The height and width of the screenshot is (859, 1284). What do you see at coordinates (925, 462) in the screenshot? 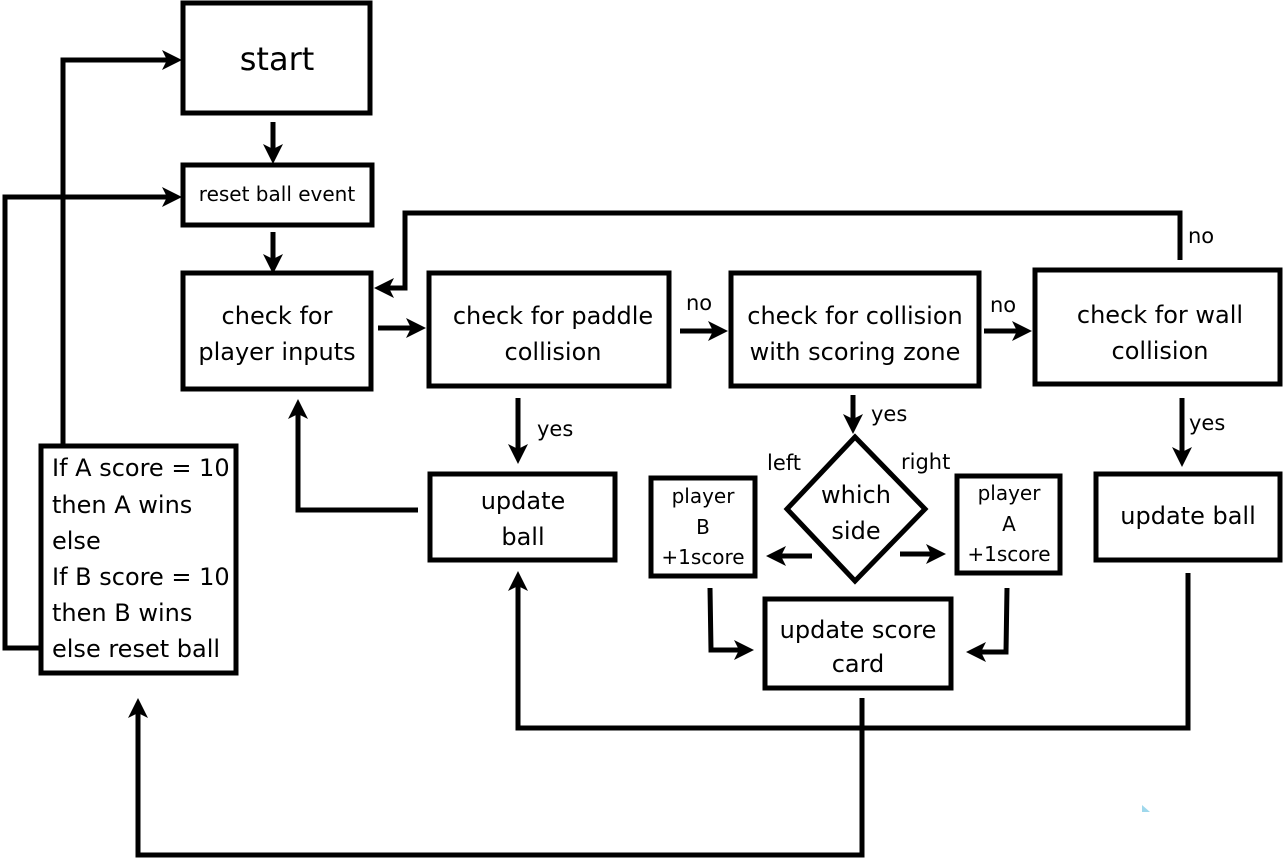
I see `label-right: right` at bounding box center [925, 462].